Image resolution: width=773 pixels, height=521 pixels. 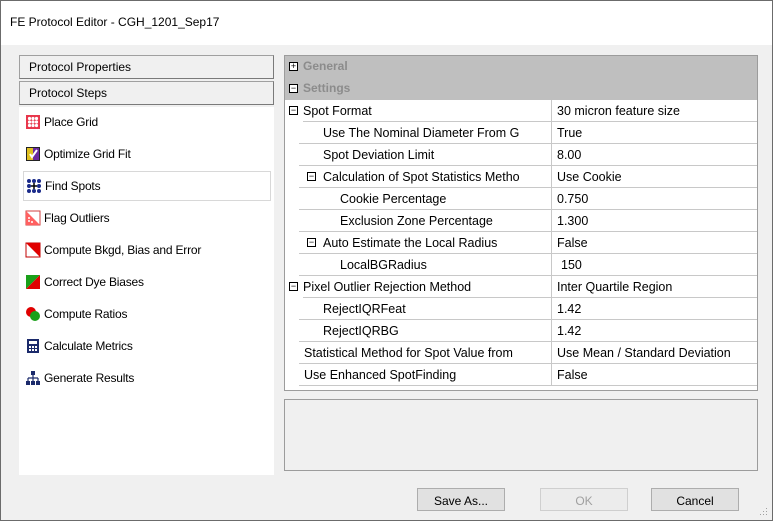 What do you see at coordinates (147, 378) in the screenshot?
I see `step-generate-results: Generate Results` at bounding box center [147, 378].